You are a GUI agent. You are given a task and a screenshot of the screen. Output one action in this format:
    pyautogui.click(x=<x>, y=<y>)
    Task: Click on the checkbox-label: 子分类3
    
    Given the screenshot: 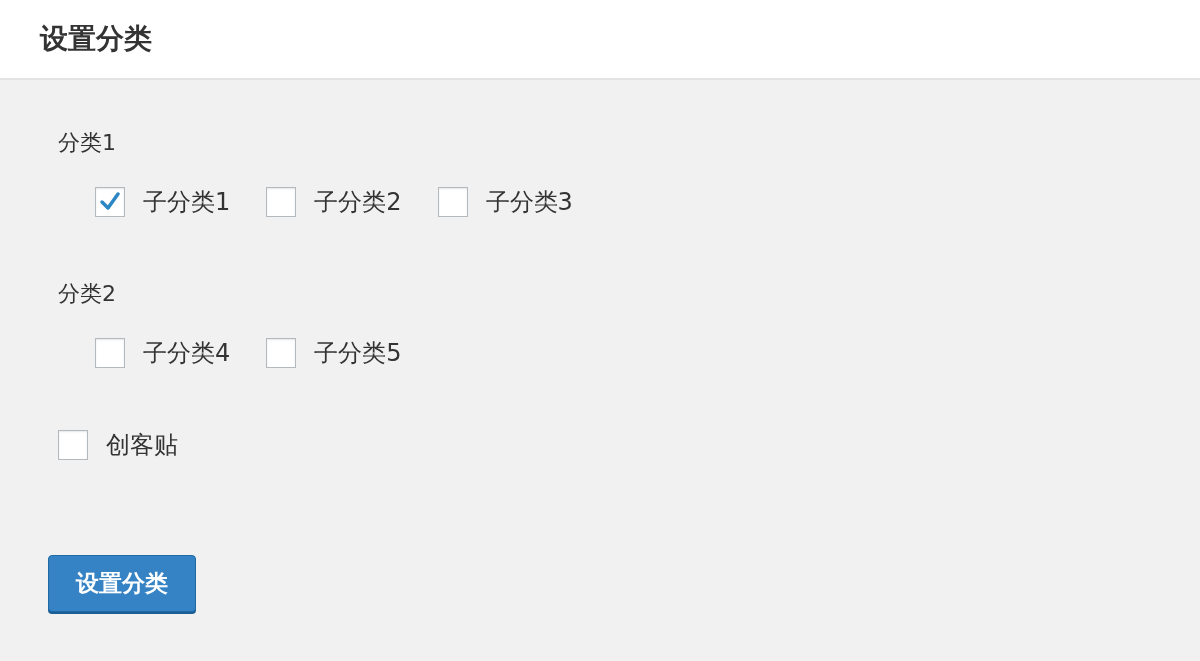 What is the action you would take?
    pyautogui.click(x=529, y=202)
    